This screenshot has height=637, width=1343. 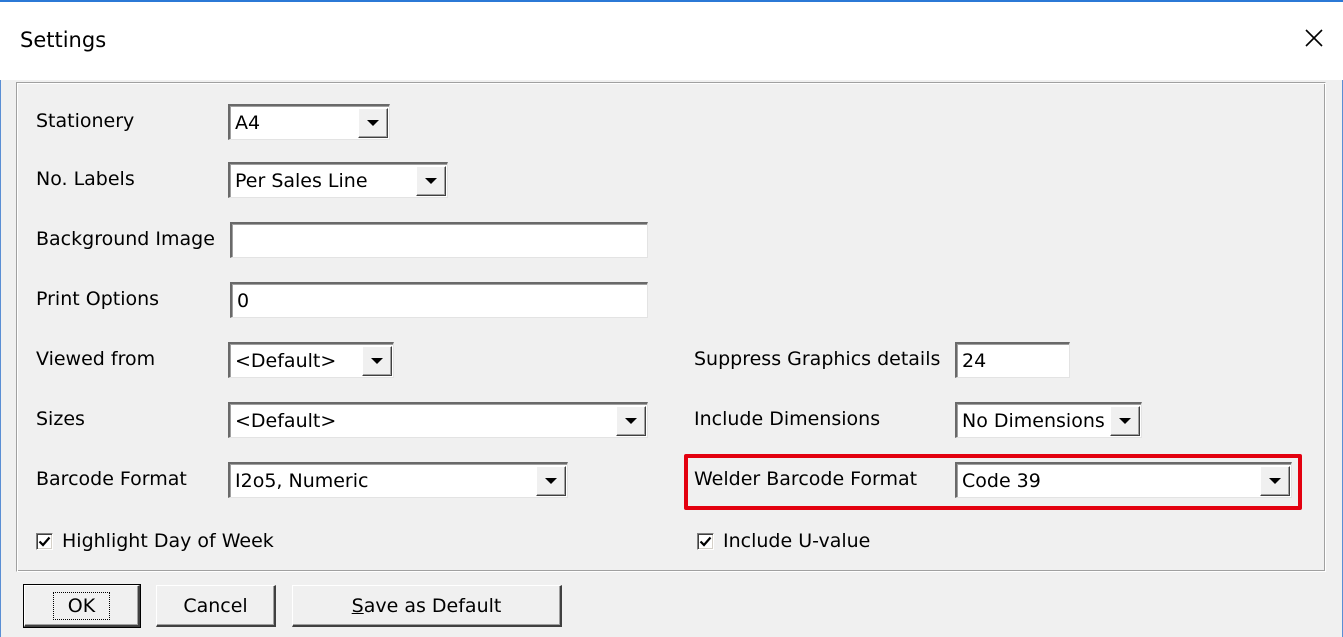 What do you see at coordinates (85, 179) in the screenshot?
I see `no-labels-label: No. Labels` at bounding box center [85, 179].